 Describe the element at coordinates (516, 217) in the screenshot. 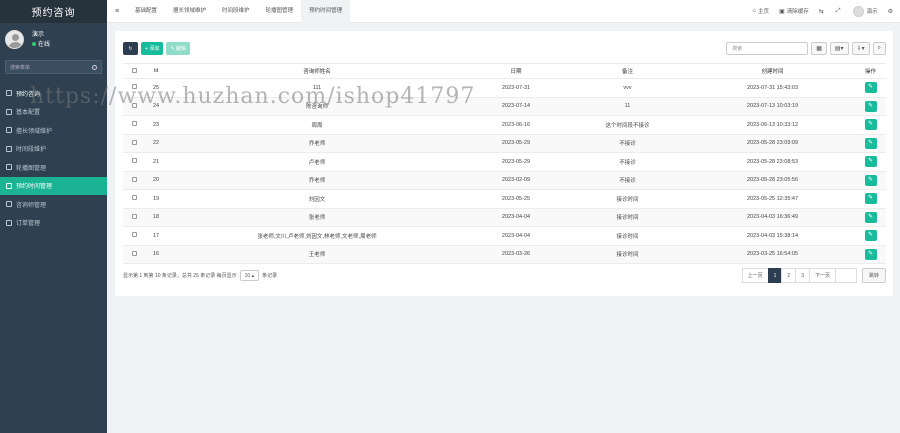

I see `cell-date: 2023-04-04` at that location.